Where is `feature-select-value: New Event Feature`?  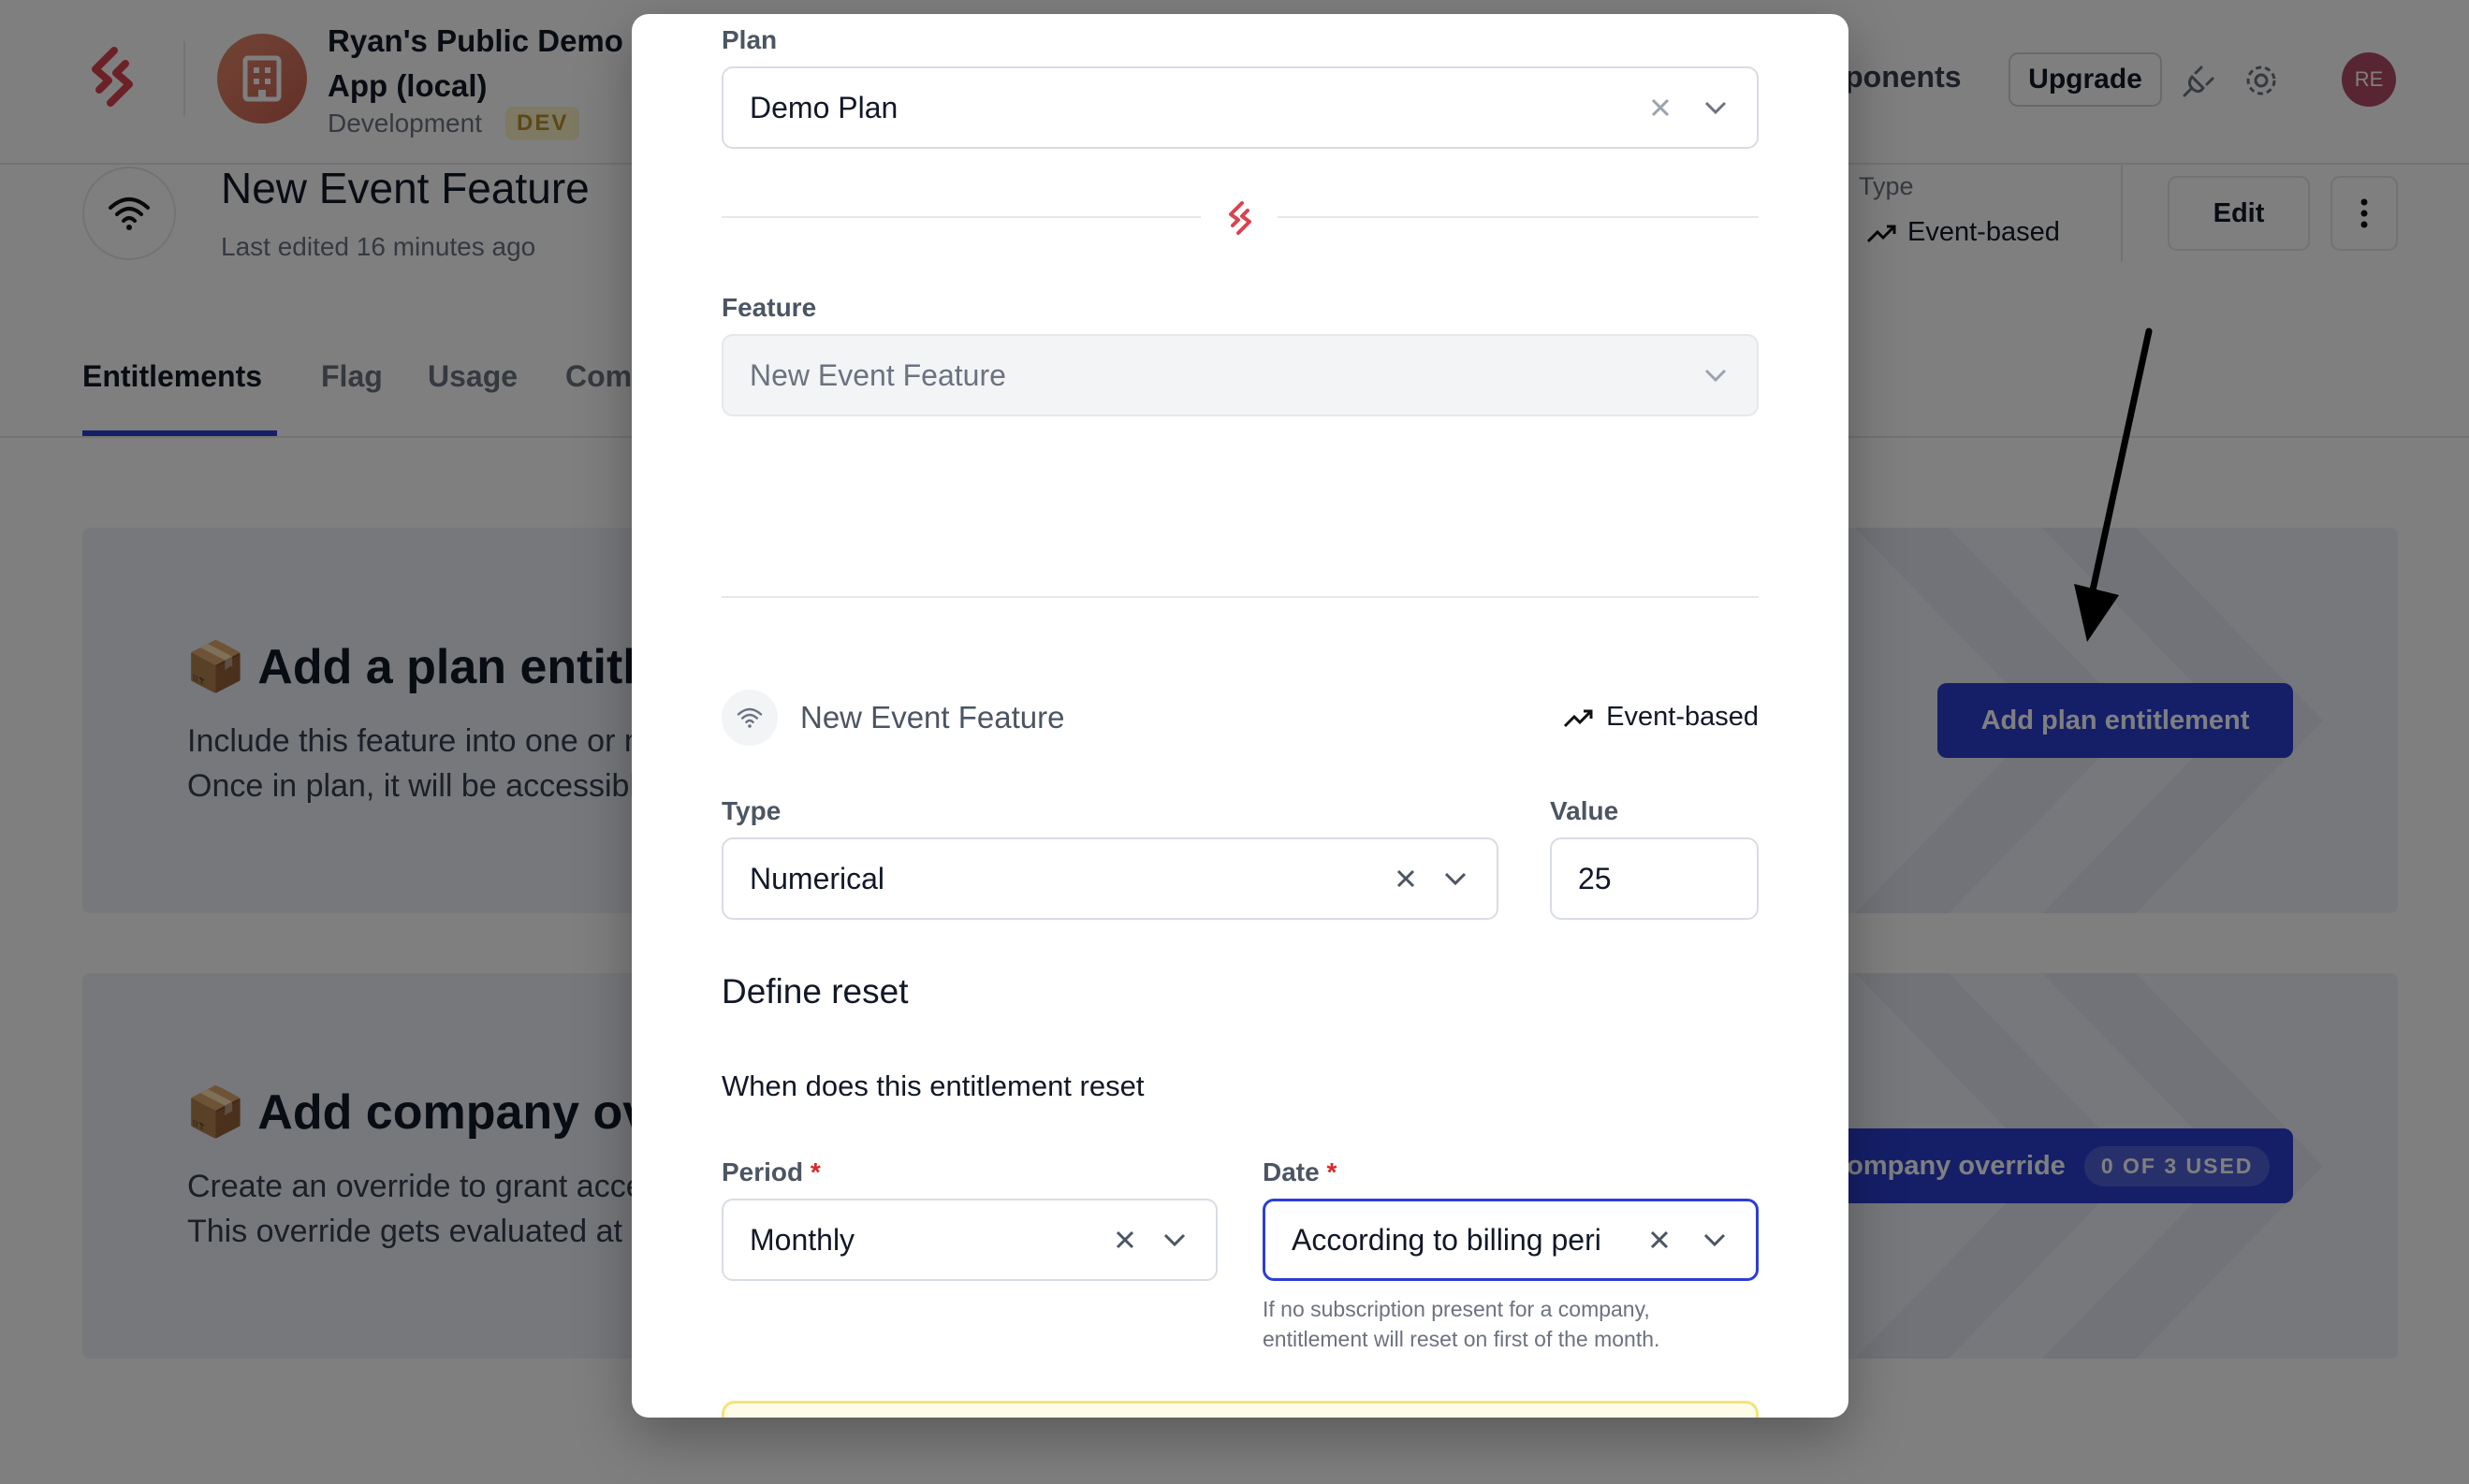
feature-select-value: New Event Feature is located at coordinates (878, 374).